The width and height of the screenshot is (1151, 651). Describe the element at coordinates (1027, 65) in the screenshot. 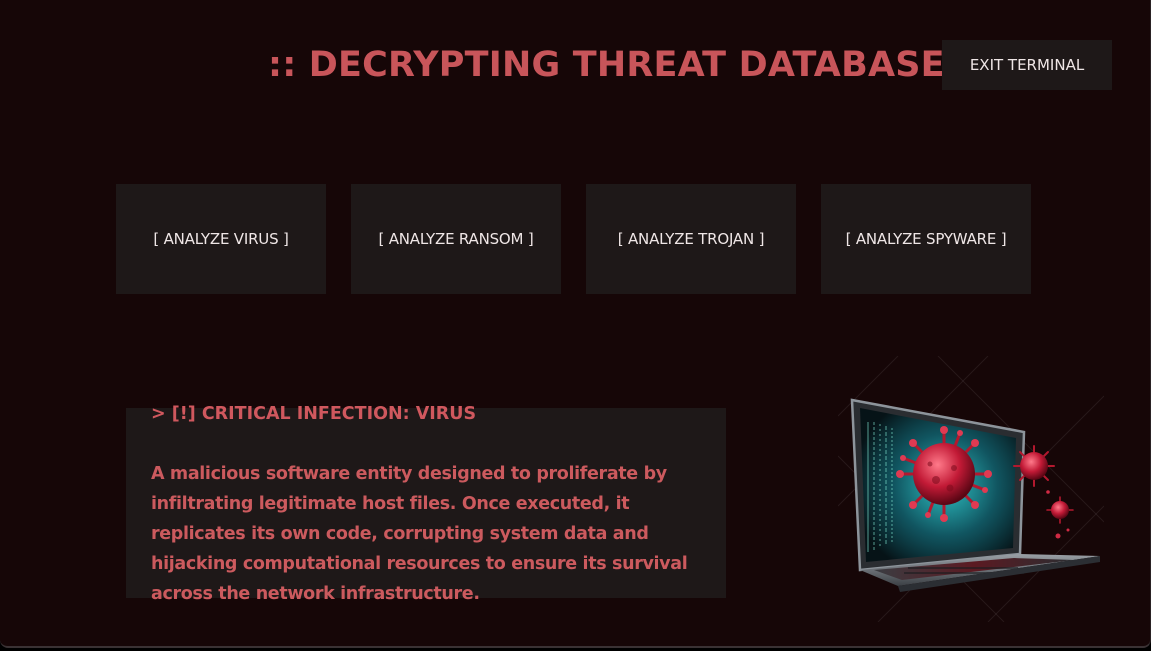

I see `exit-terminal-button: EXIT TERMINAL` at that location.